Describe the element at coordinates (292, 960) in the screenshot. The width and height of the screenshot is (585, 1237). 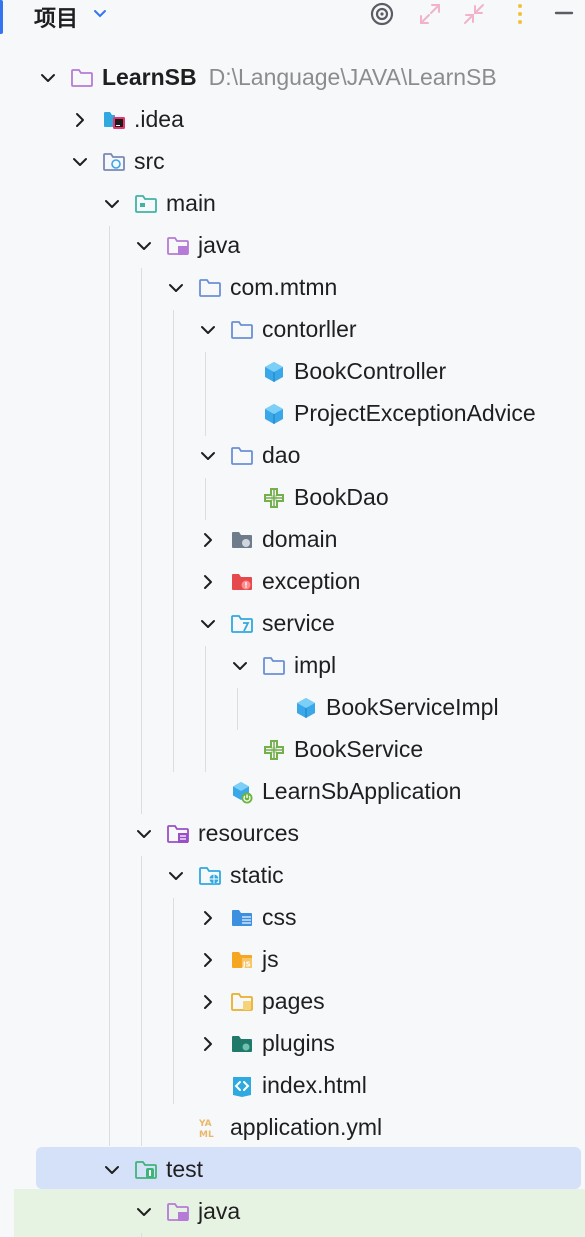
I see `tree-node-js: JS js` at that location.